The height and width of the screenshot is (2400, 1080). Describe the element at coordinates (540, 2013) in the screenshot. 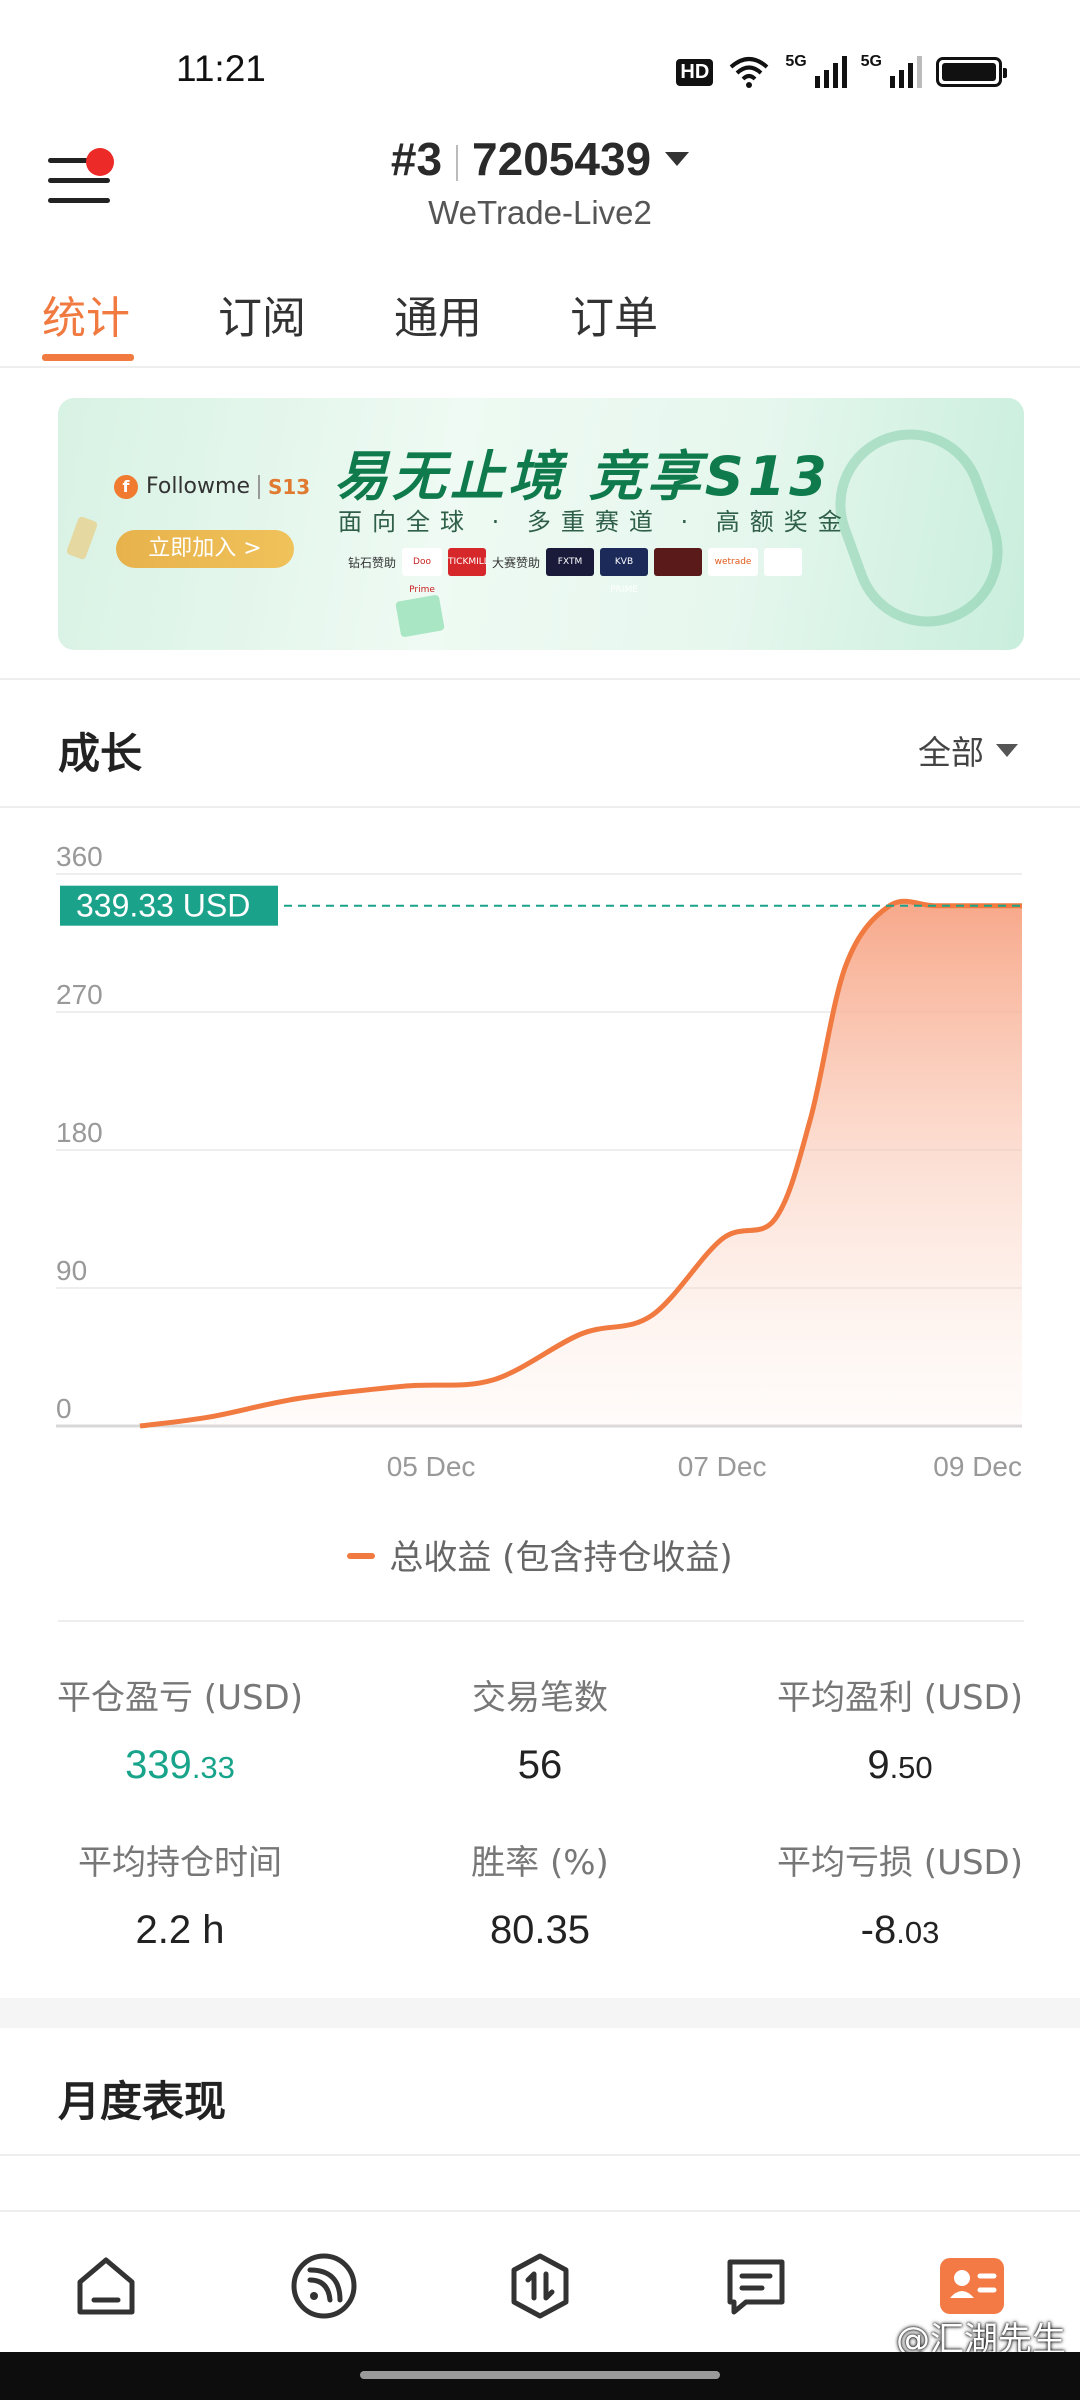

I see `section-gap` at that location.